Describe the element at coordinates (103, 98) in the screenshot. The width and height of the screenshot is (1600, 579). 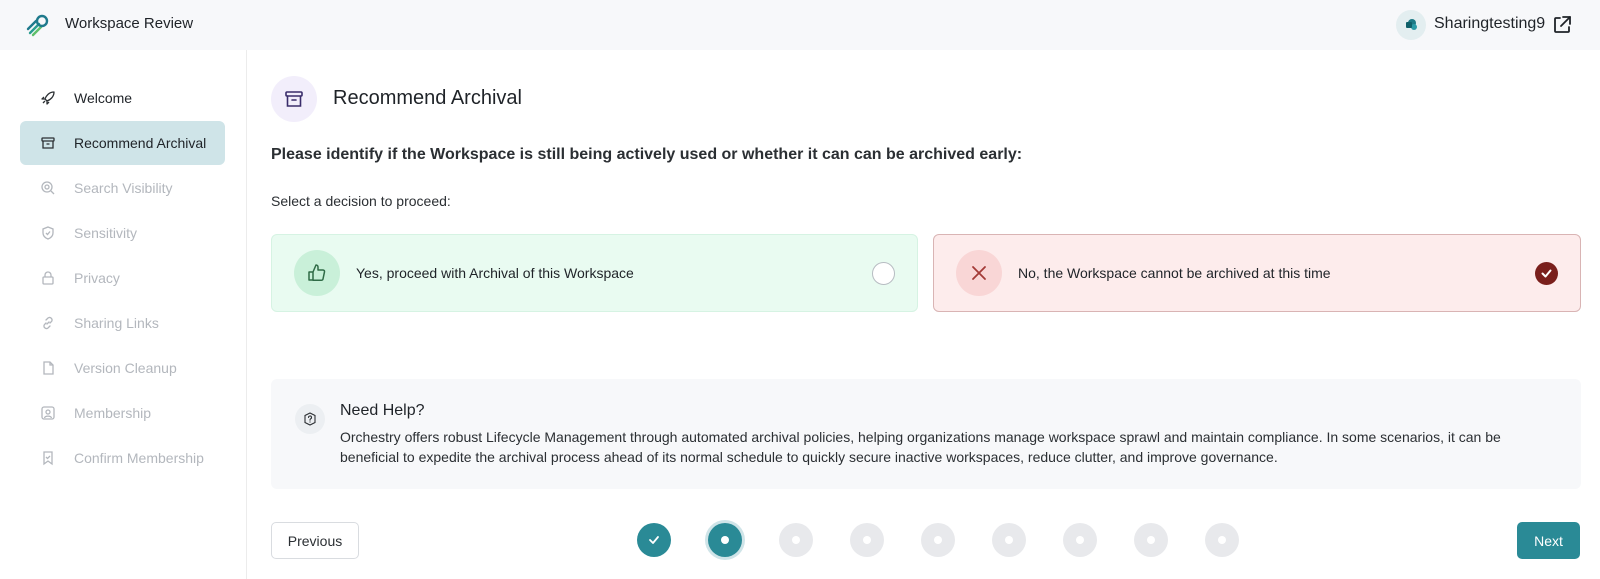
I see `sidebar-item-label: Welcome` at that location.